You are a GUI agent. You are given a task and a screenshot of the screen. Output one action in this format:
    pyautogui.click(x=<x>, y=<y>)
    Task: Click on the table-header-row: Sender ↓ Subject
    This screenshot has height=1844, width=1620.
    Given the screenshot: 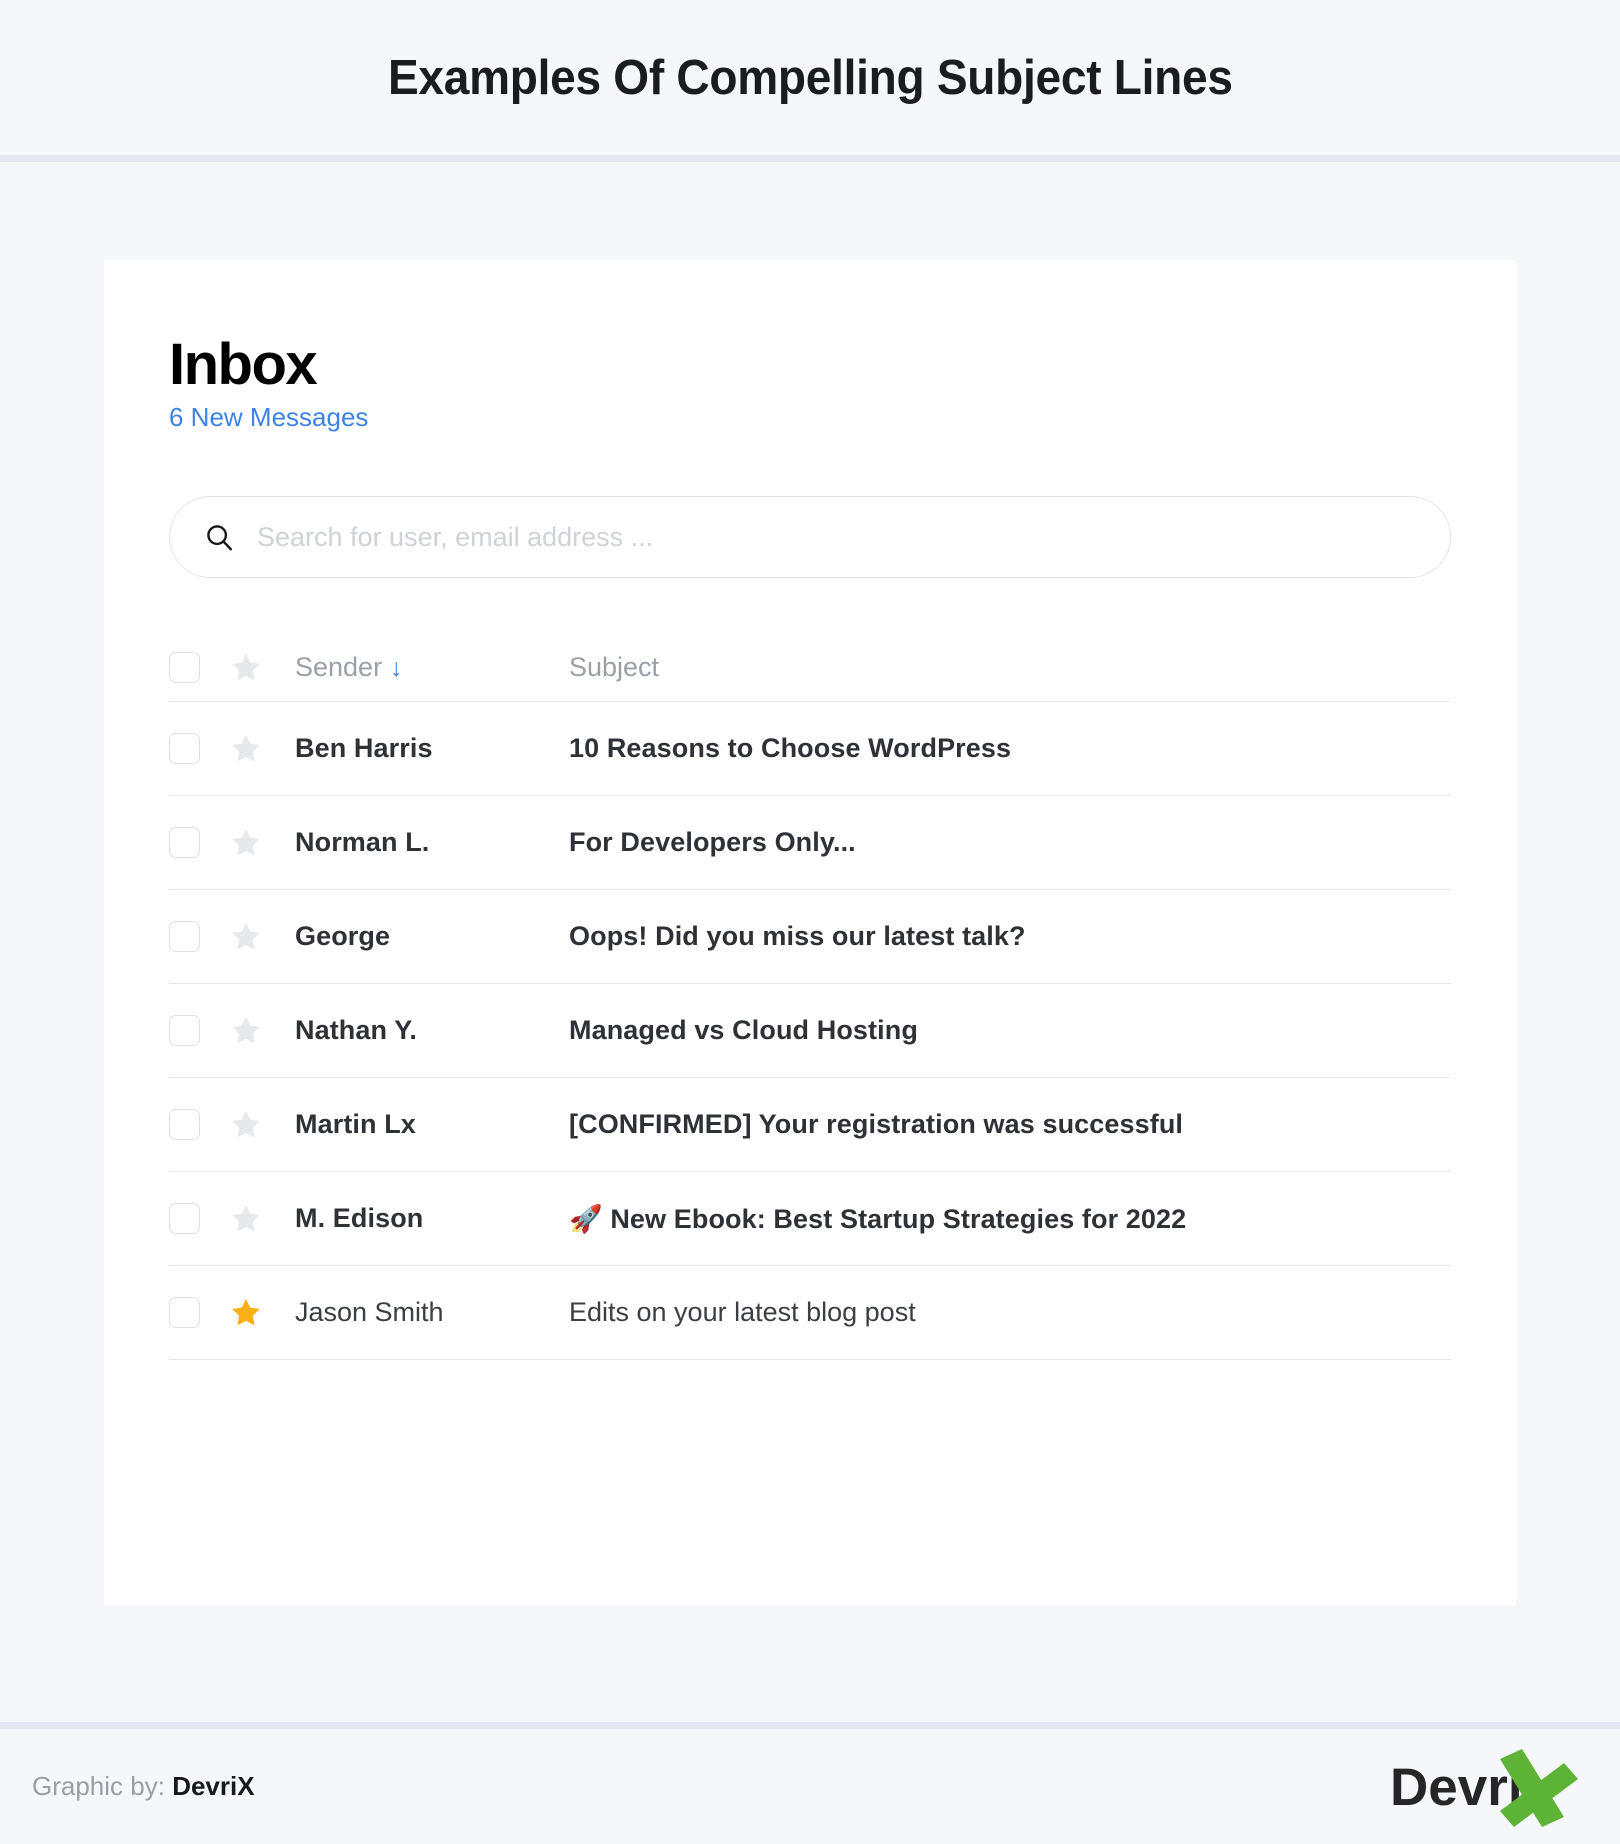 What is the action you would take?
    pyautogui.click(x=810, y=667)
    